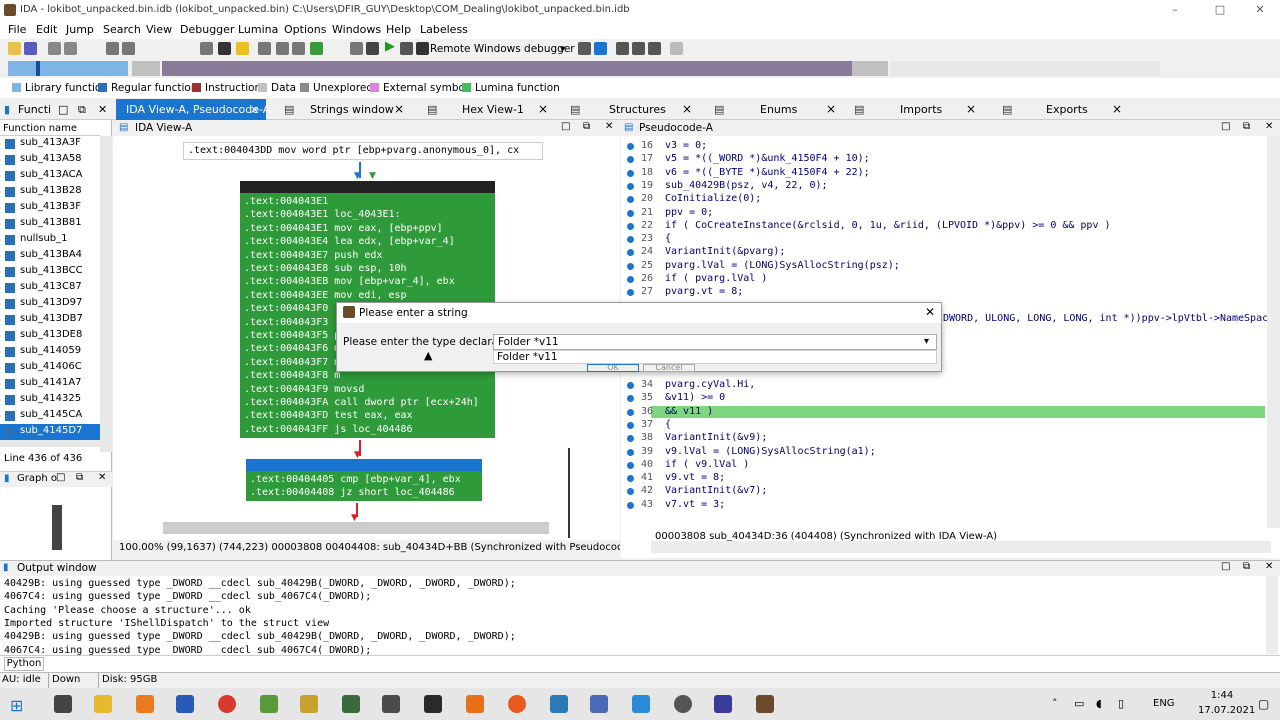  What do you see at coordinates (56, 109) in the screenshot?
I see `tab-functions: ▮ Functi □ ⧉ ✕` at bounding box center [56, 109].